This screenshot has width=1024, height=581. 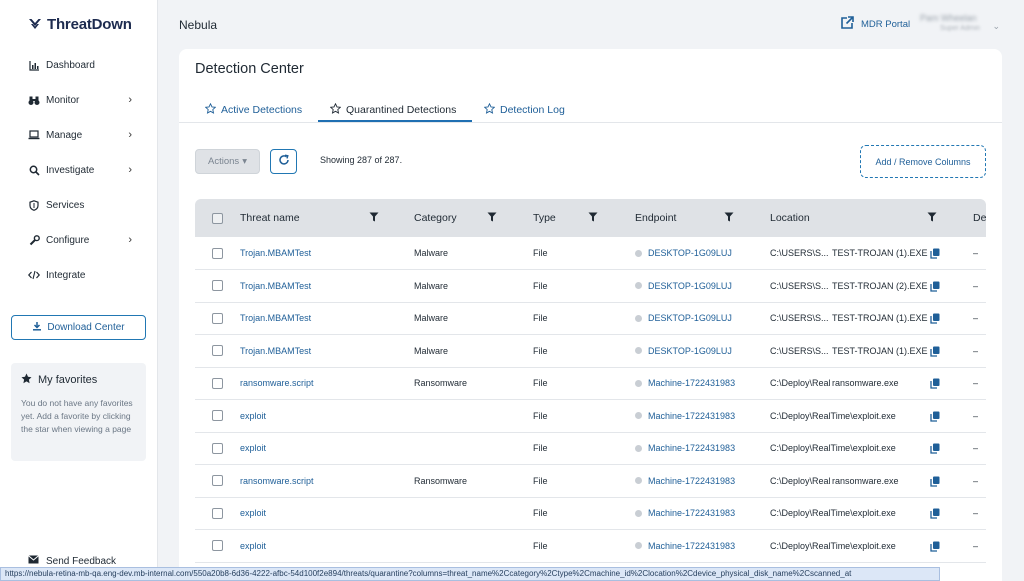 I want to click on refresh-button, so click(x=283, y=161).